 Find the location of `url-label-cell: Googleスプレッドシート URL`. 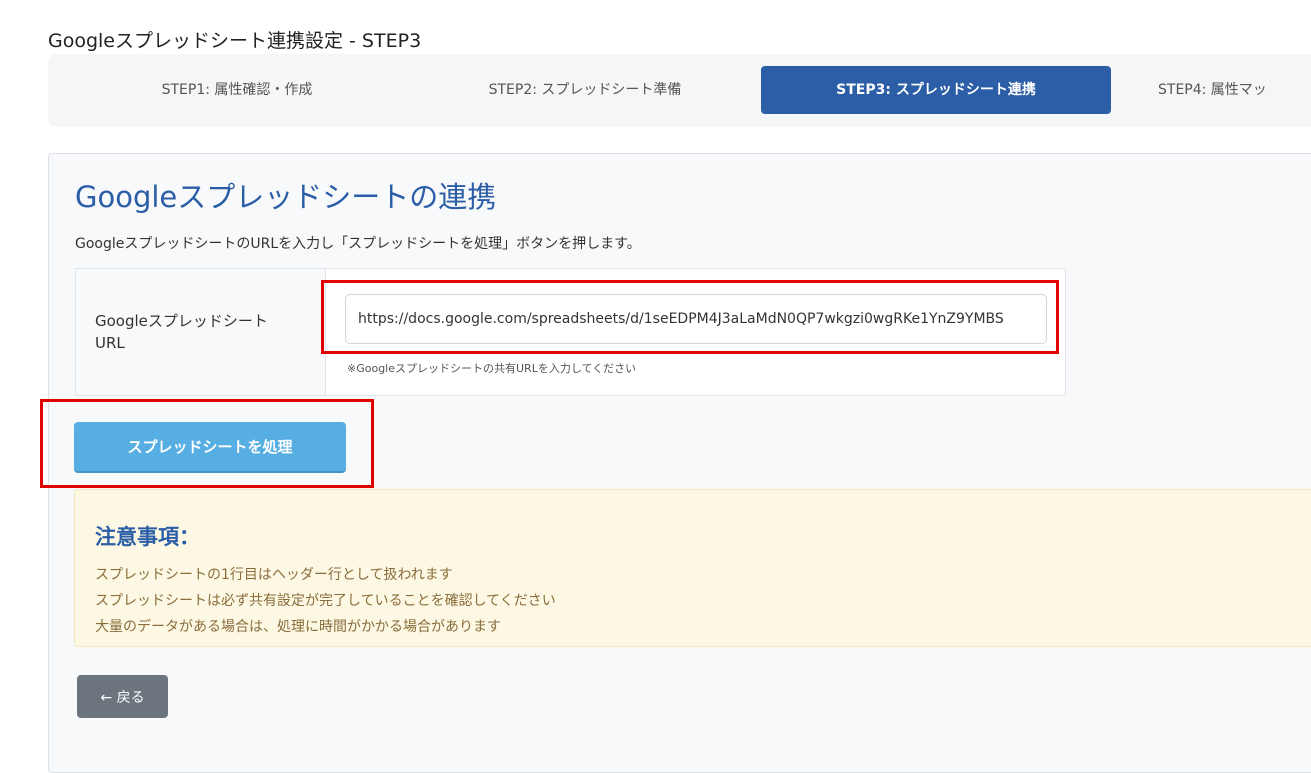

url-label-cell: Googleスプレッドシート URL is located at coordinates (201, 332).